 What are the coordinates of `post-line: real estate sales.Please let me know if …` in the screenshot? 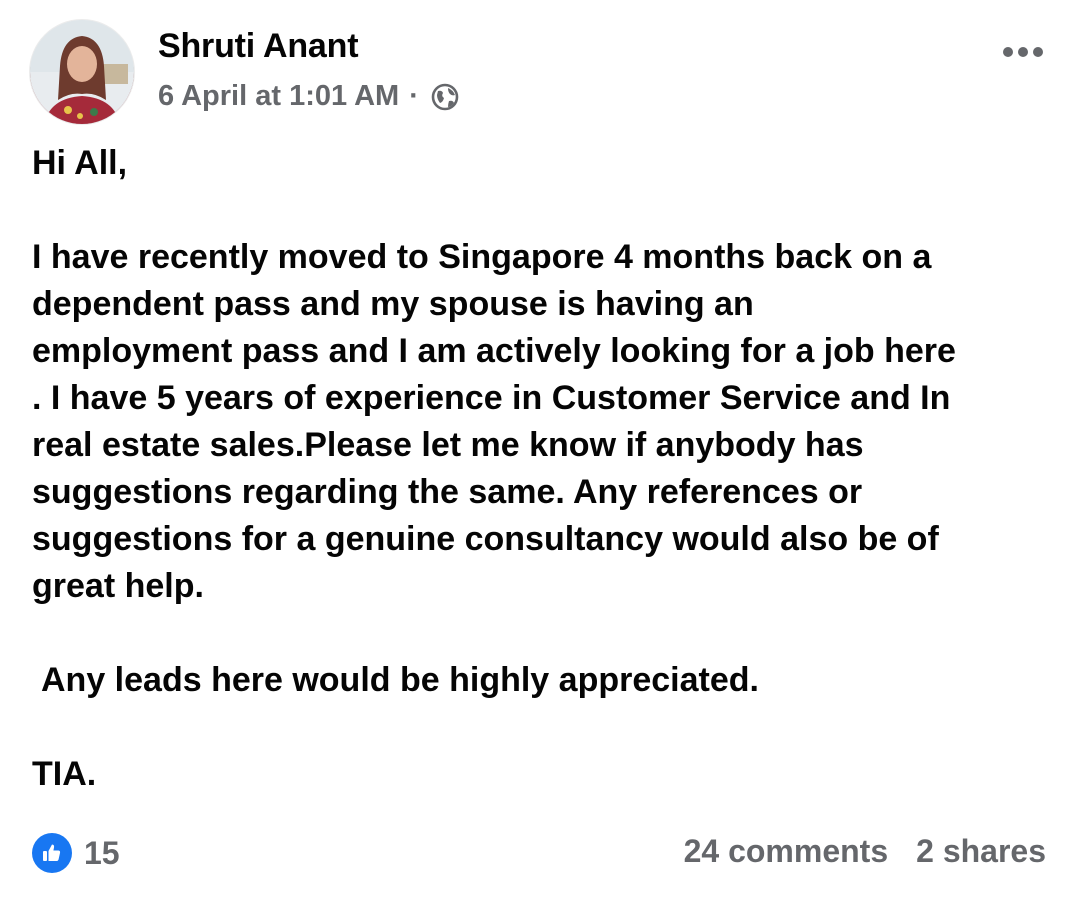 It's located at (448, 445).